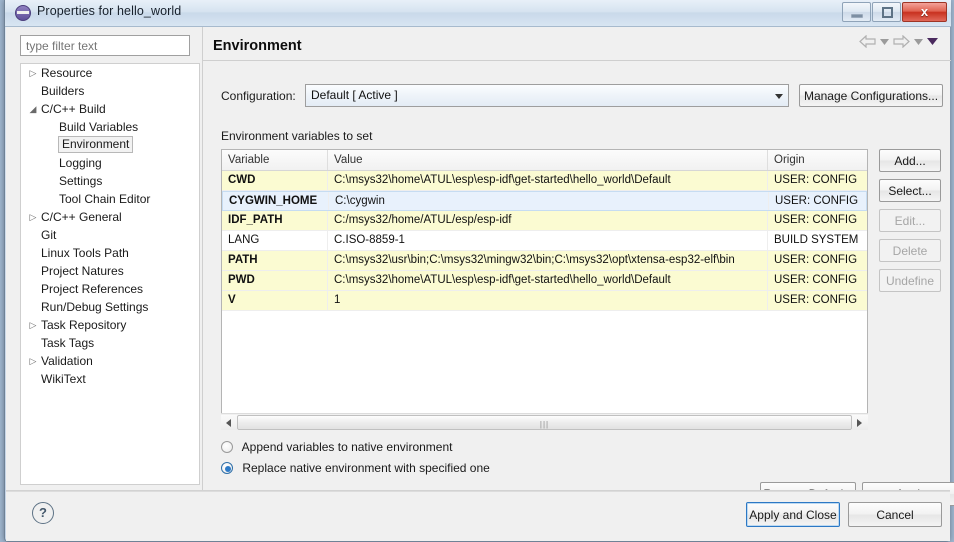 The width and height of the screenshot is (954, 542). Describe the element at coordinates (860, 422) in the screenshot. I see `scroll-right-icon` at that location.